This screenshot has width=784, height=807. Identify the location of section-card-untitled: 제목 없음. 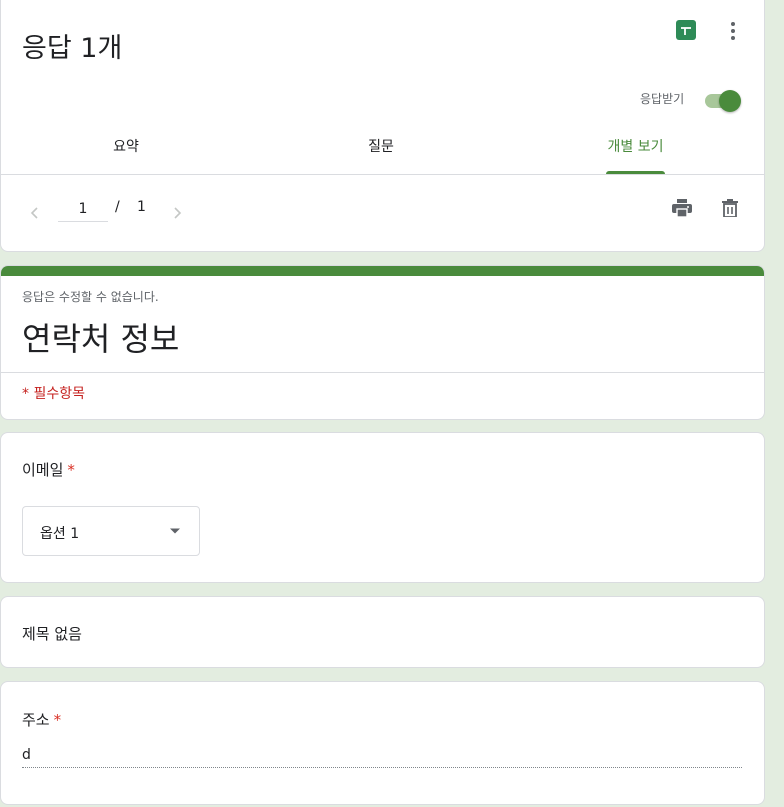
(382, 632).